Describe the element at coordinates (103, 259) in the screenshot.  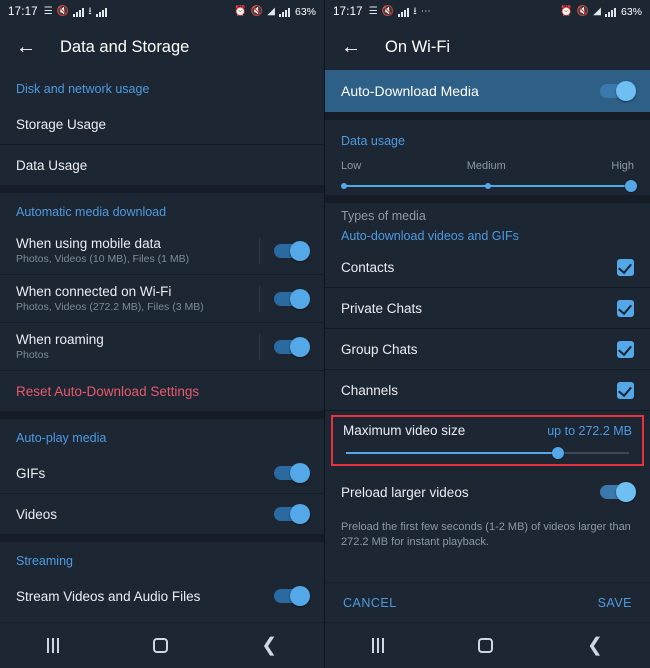
I see `row-sublabel: Photos, Videos (10 MB), Files (1 MB)` at that location.